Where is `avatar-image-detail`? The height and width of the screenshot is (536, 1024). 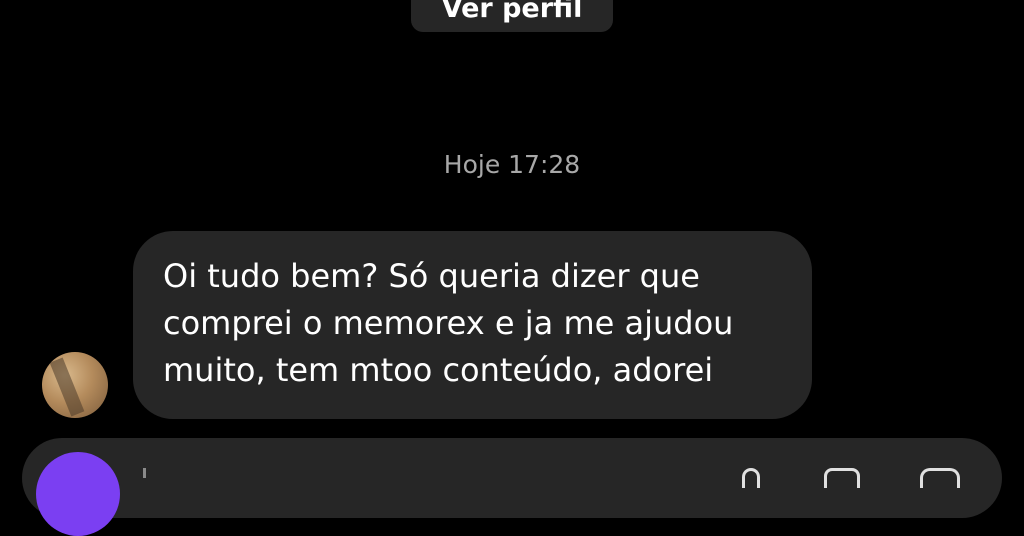 avatar-image-detail is located at coordinates (67, 387).